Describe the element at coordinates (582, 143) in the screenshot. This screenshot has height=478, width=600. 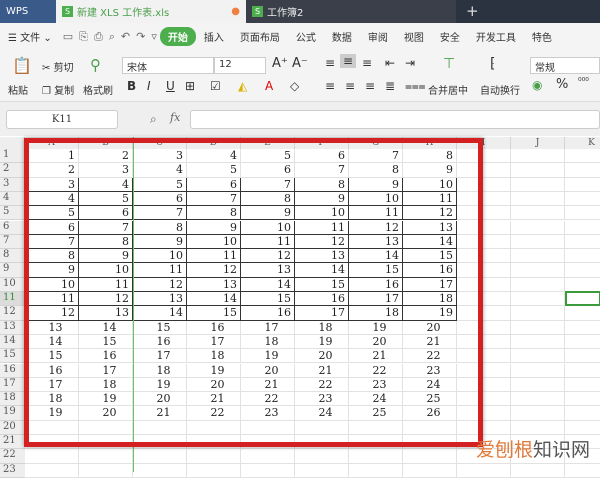
I see `column-header-K: K` at that location.